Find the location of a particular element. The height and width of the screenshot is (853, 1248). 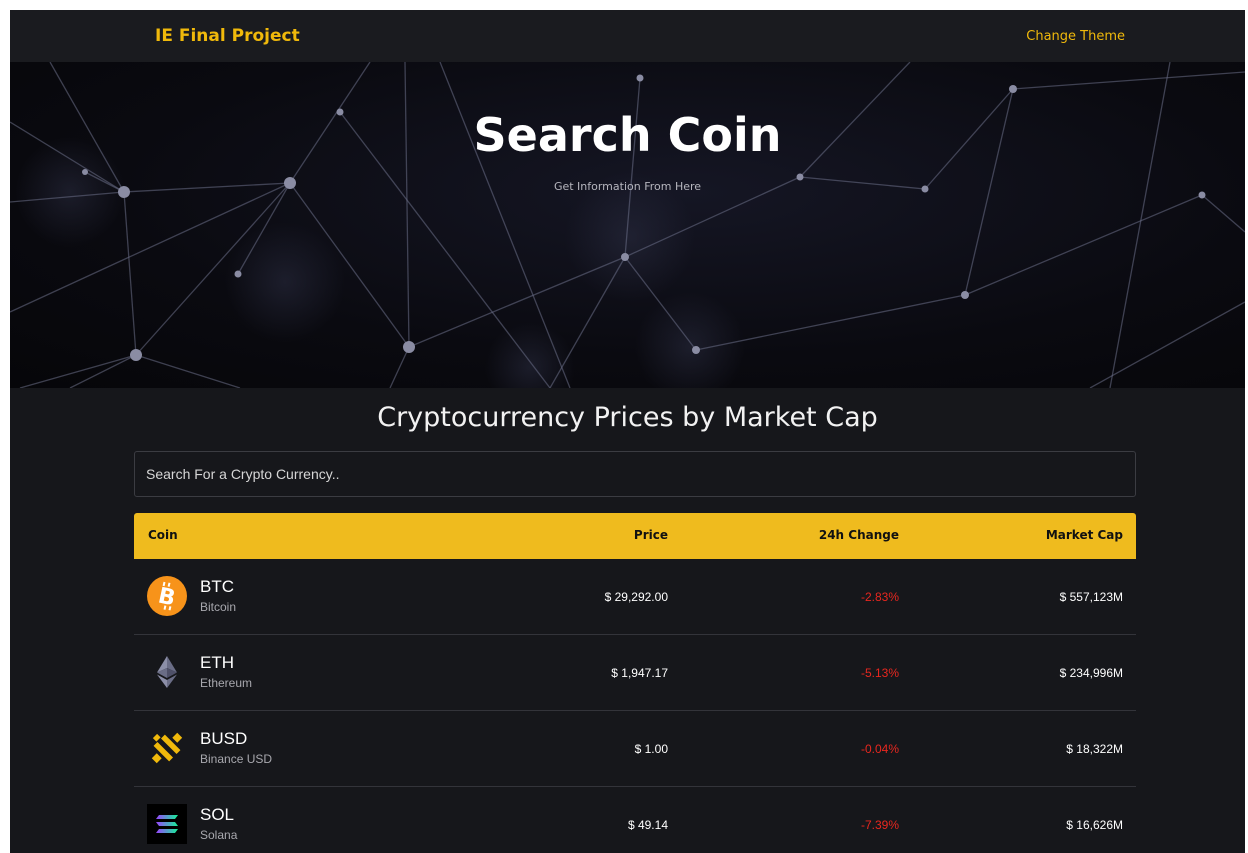

coin-symbol: BTC is located at coordinates (217, 586).